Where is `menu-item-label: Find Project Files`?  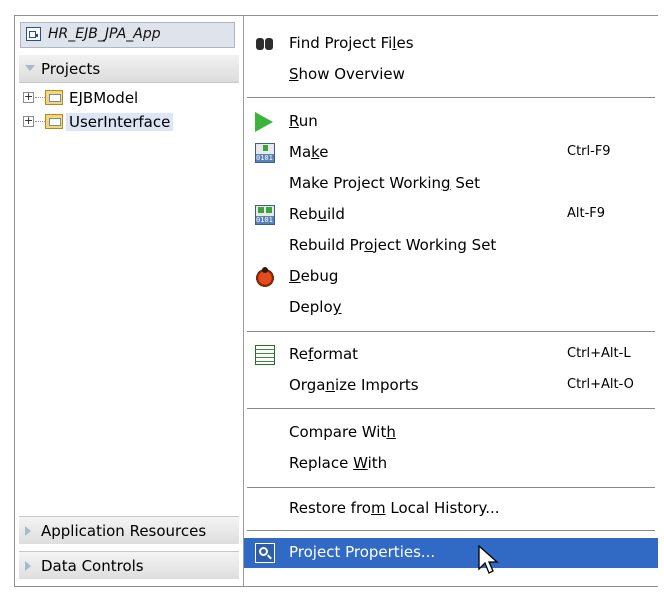
menu-item-label: Find Project Files is located at coordinates (351, 43).